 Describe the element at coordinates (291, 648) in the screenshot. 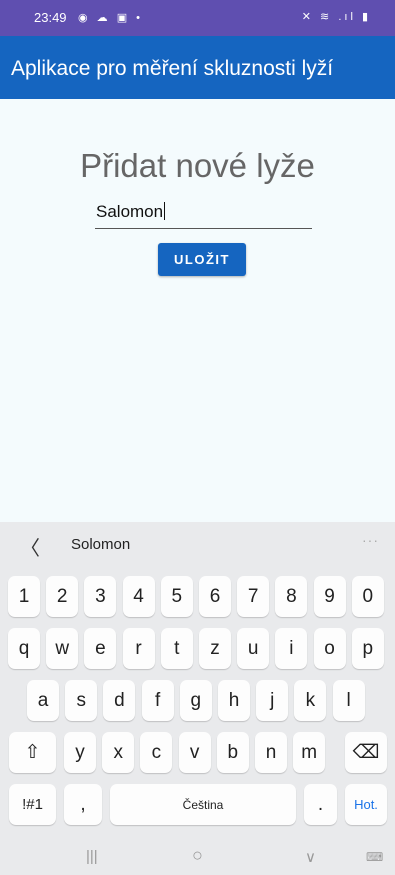

I see `key-i: i` at that location.